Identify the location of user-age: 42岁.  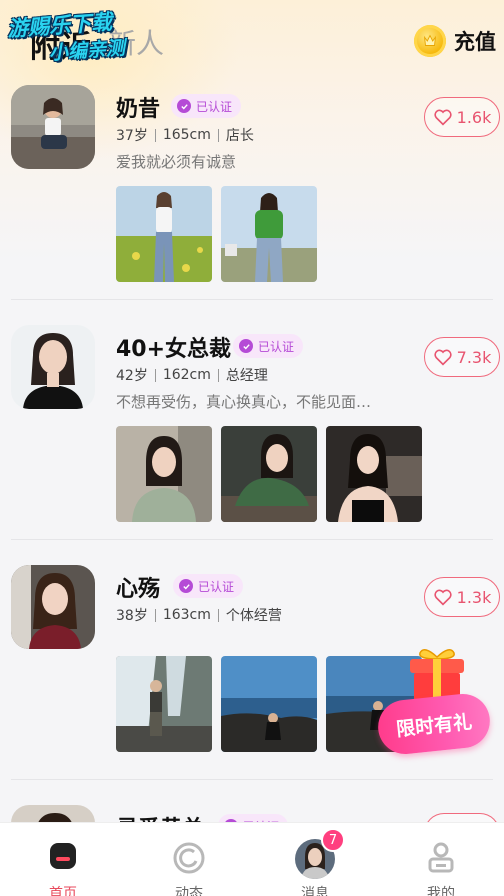
(132, 376).